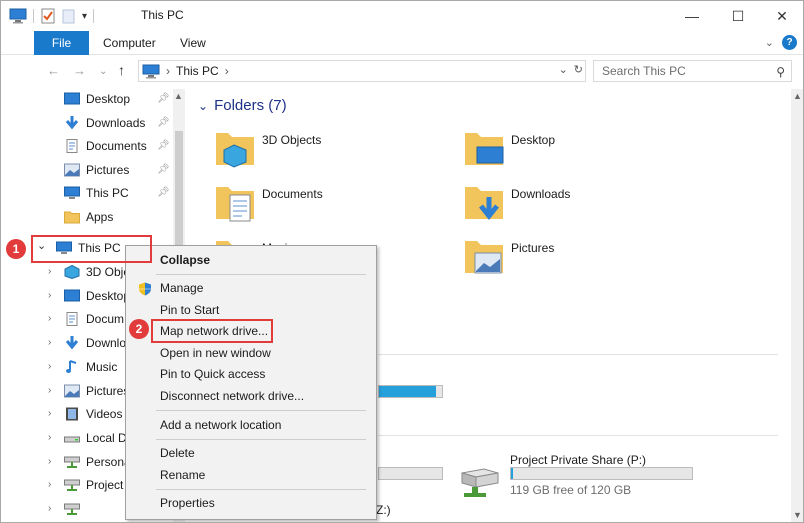  What do you see at coordinates (484, 149) in the screenshot?
I see `desktop-folder-icon` at bounding box center [484, 149].